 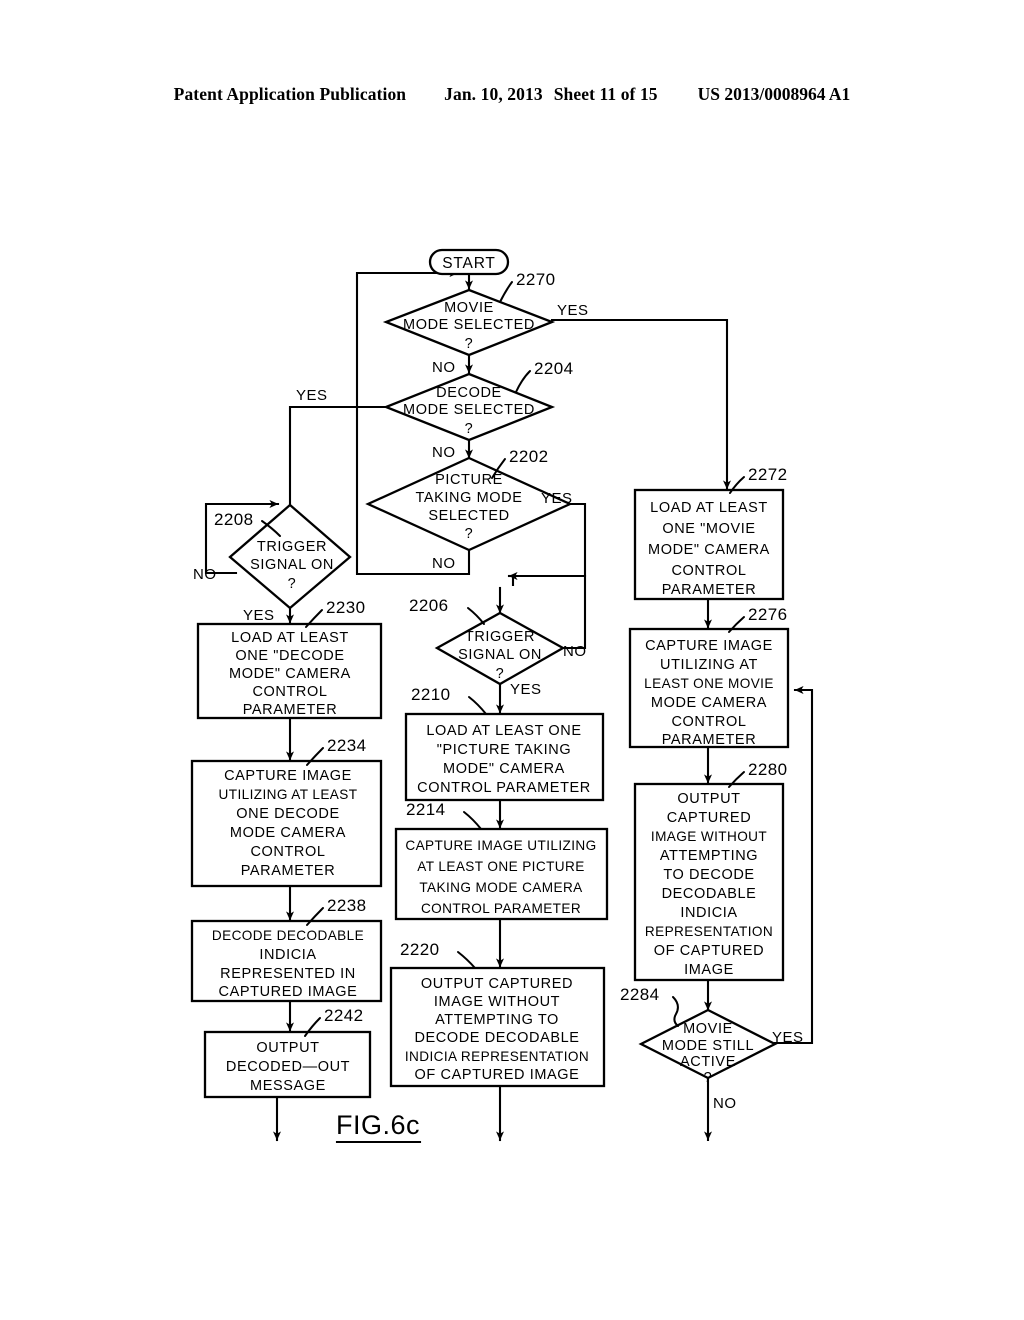 I want to click on node-2202-line-0: PICTURE, so click(x=469, y=480).